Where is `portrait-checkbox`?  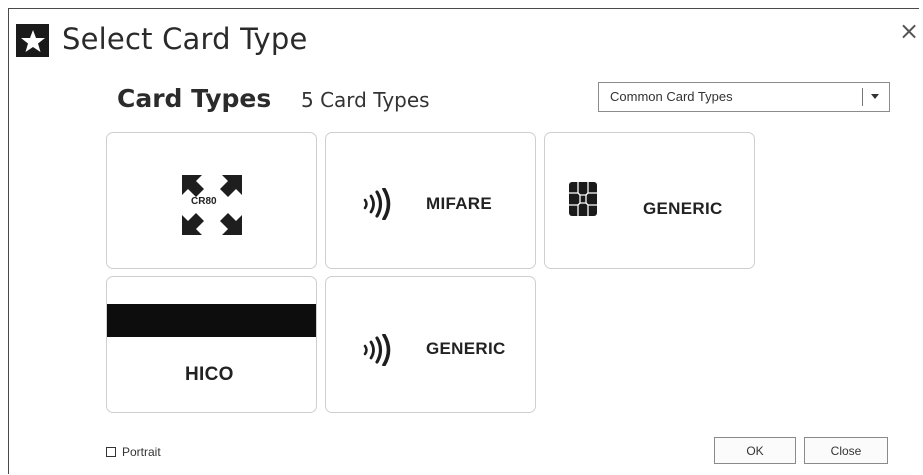 portrait-checkbox is located at coordinates (111, 452).